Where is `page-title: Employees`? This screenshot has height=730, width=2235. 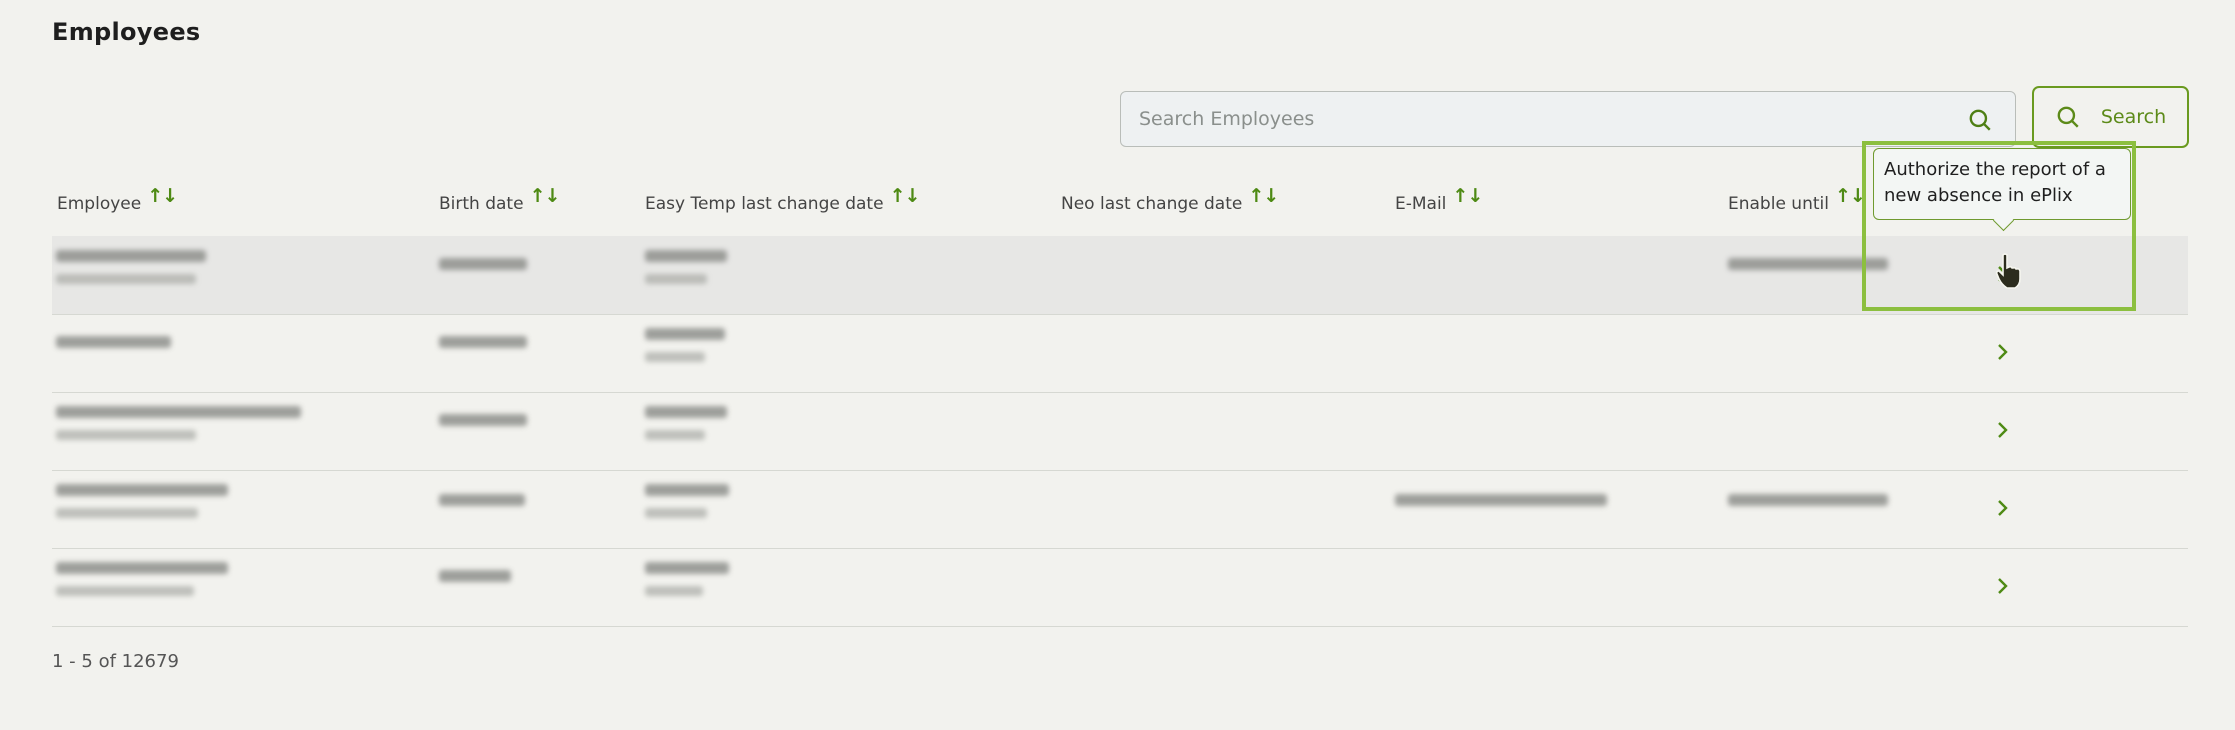 page-title: Employees is located at coordinates (126, 32).